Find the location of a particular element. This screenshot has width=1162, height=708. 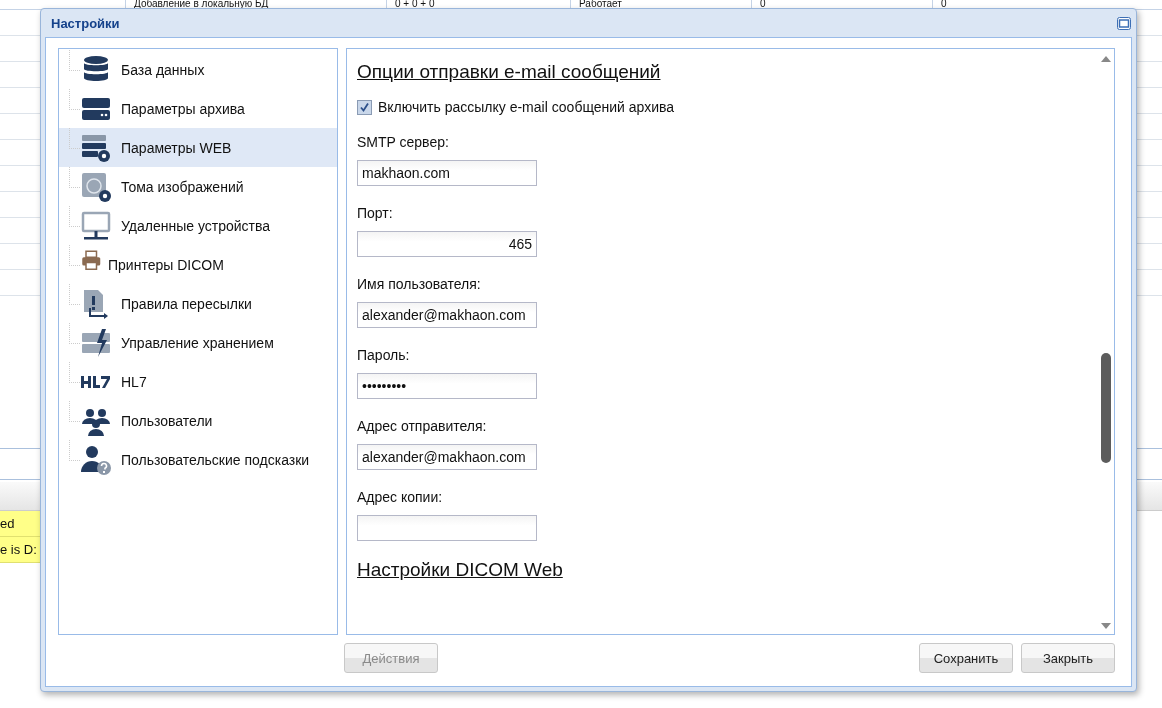

checkbox-label: Включить рассылку e-mail сообщений архива is located at coordinates (526, 107).